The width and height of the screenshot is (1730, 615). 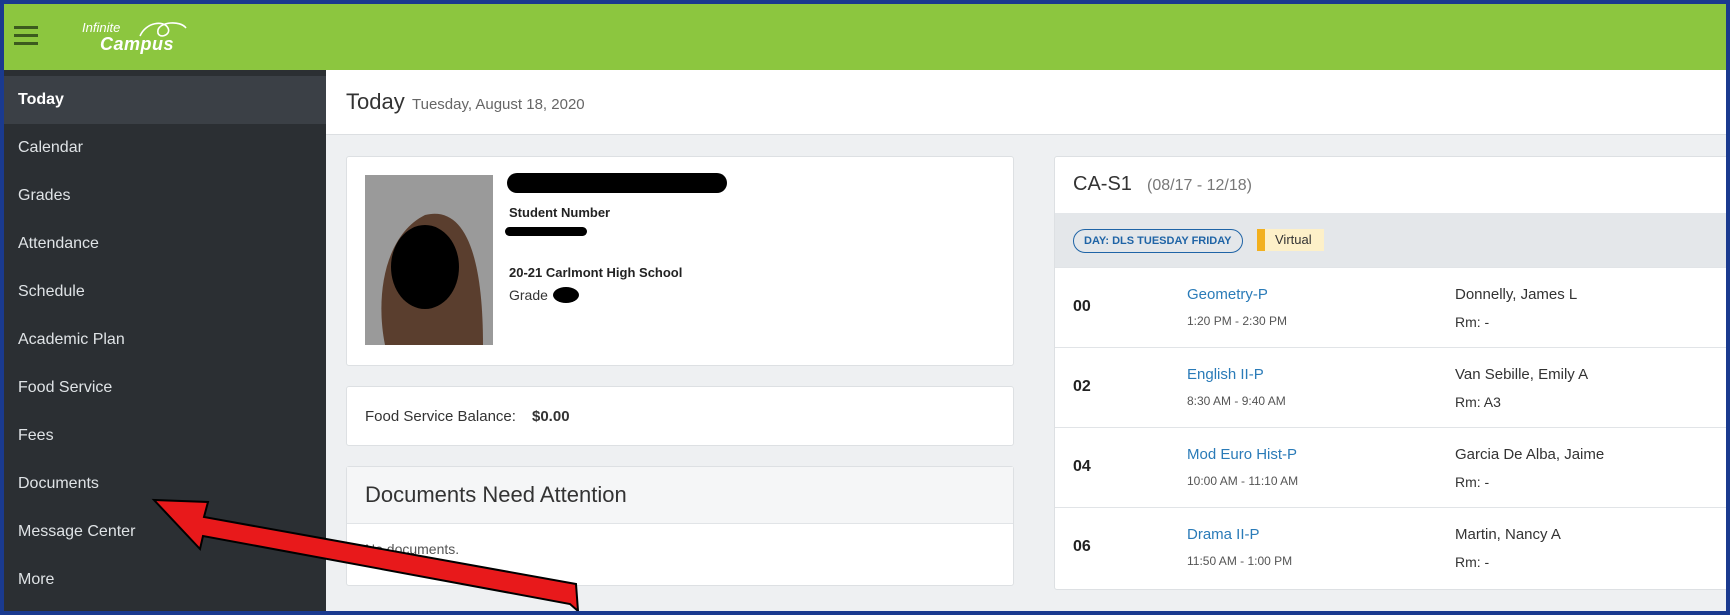 What do you see at coordinates (165, 100) in the screenshot?
I see `sidebar-item-today: Today` at bounding box center [165, 100].